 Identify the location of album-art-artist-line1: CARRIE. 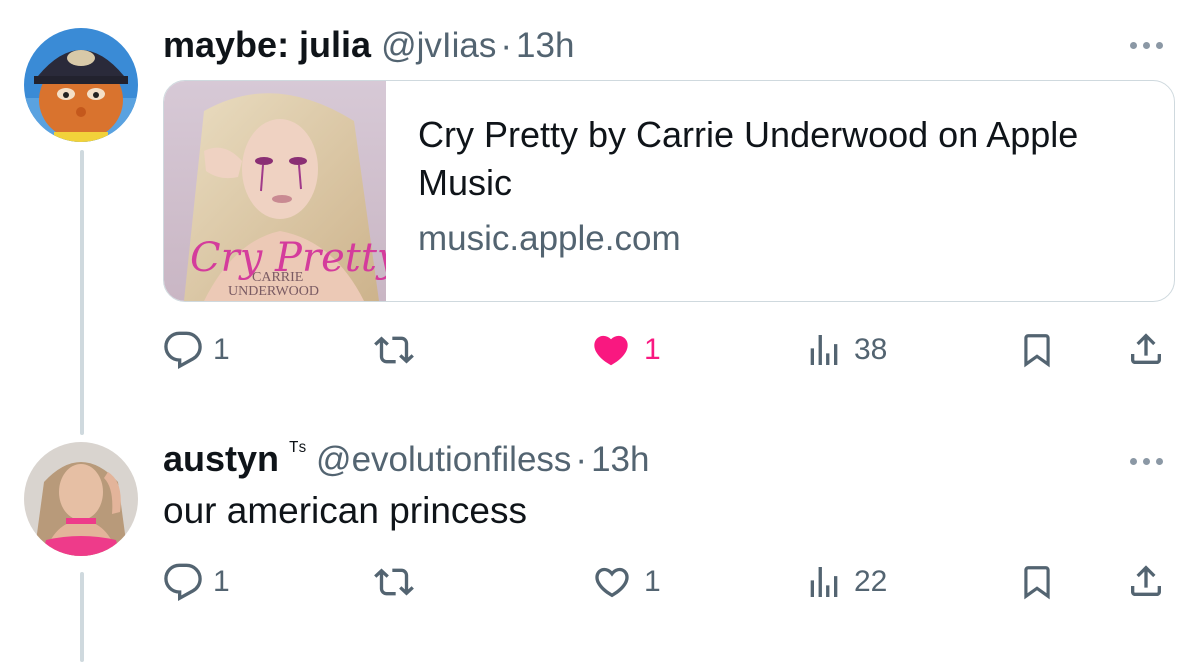
(277, 277).